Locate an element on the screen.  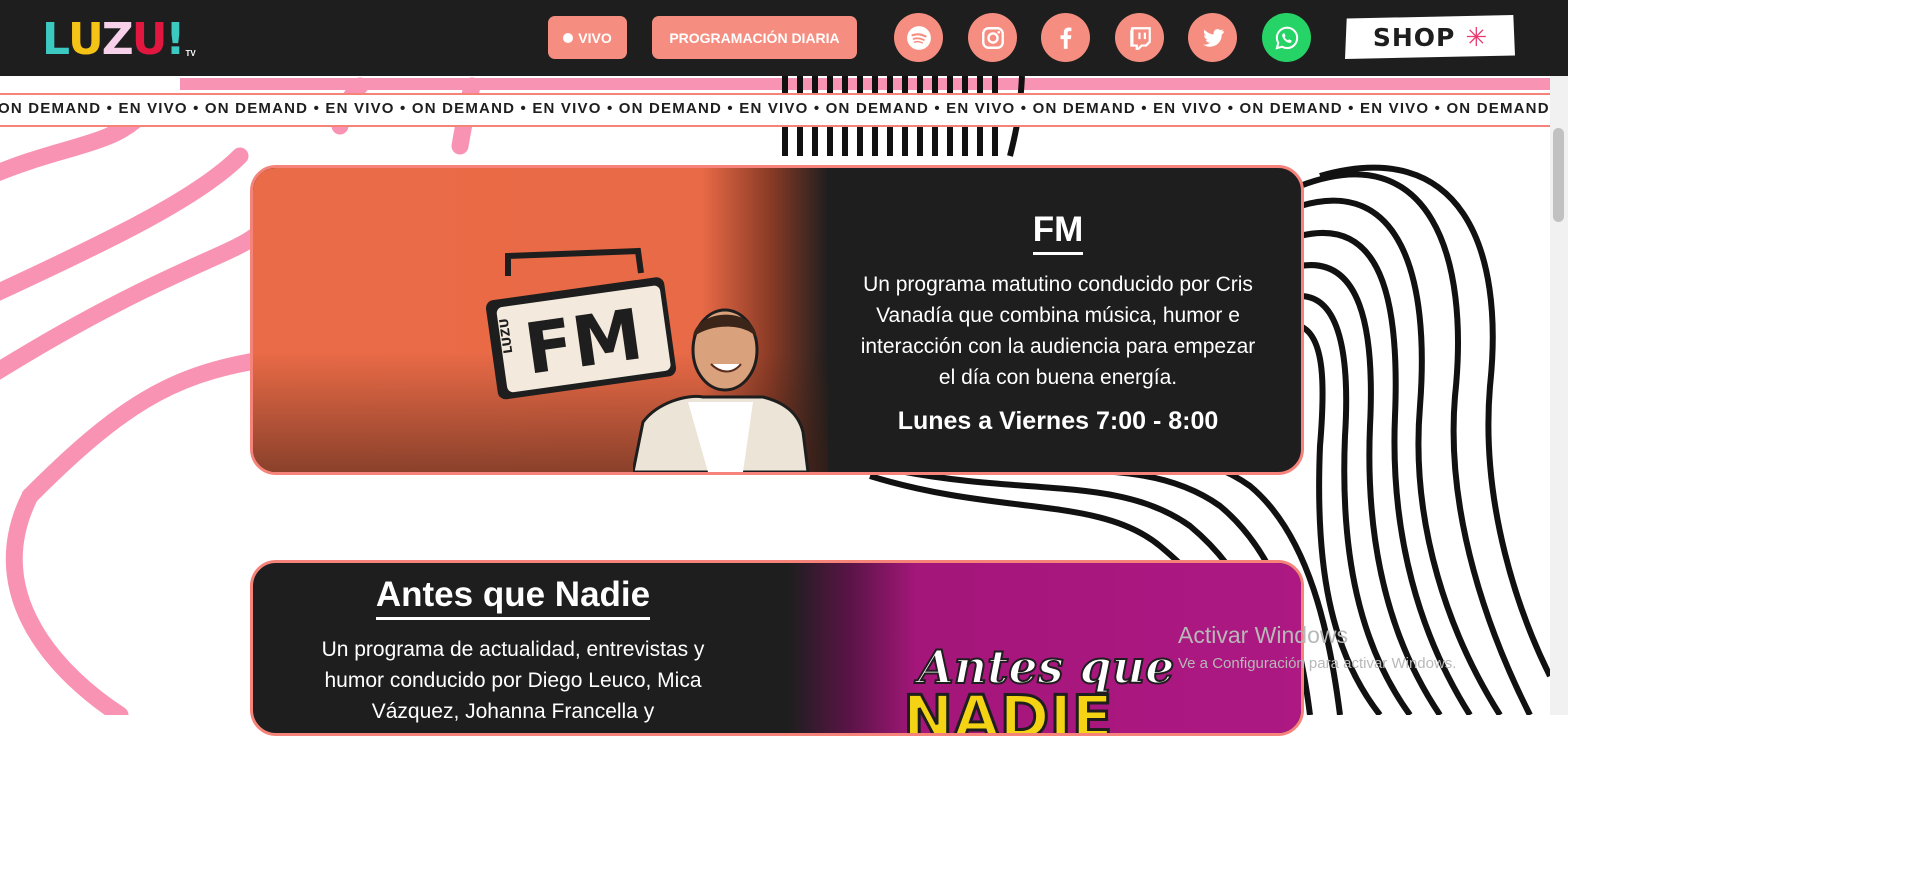
luzu-tv-logo: L U Z U ! TV is located at coordinates (119, 39).